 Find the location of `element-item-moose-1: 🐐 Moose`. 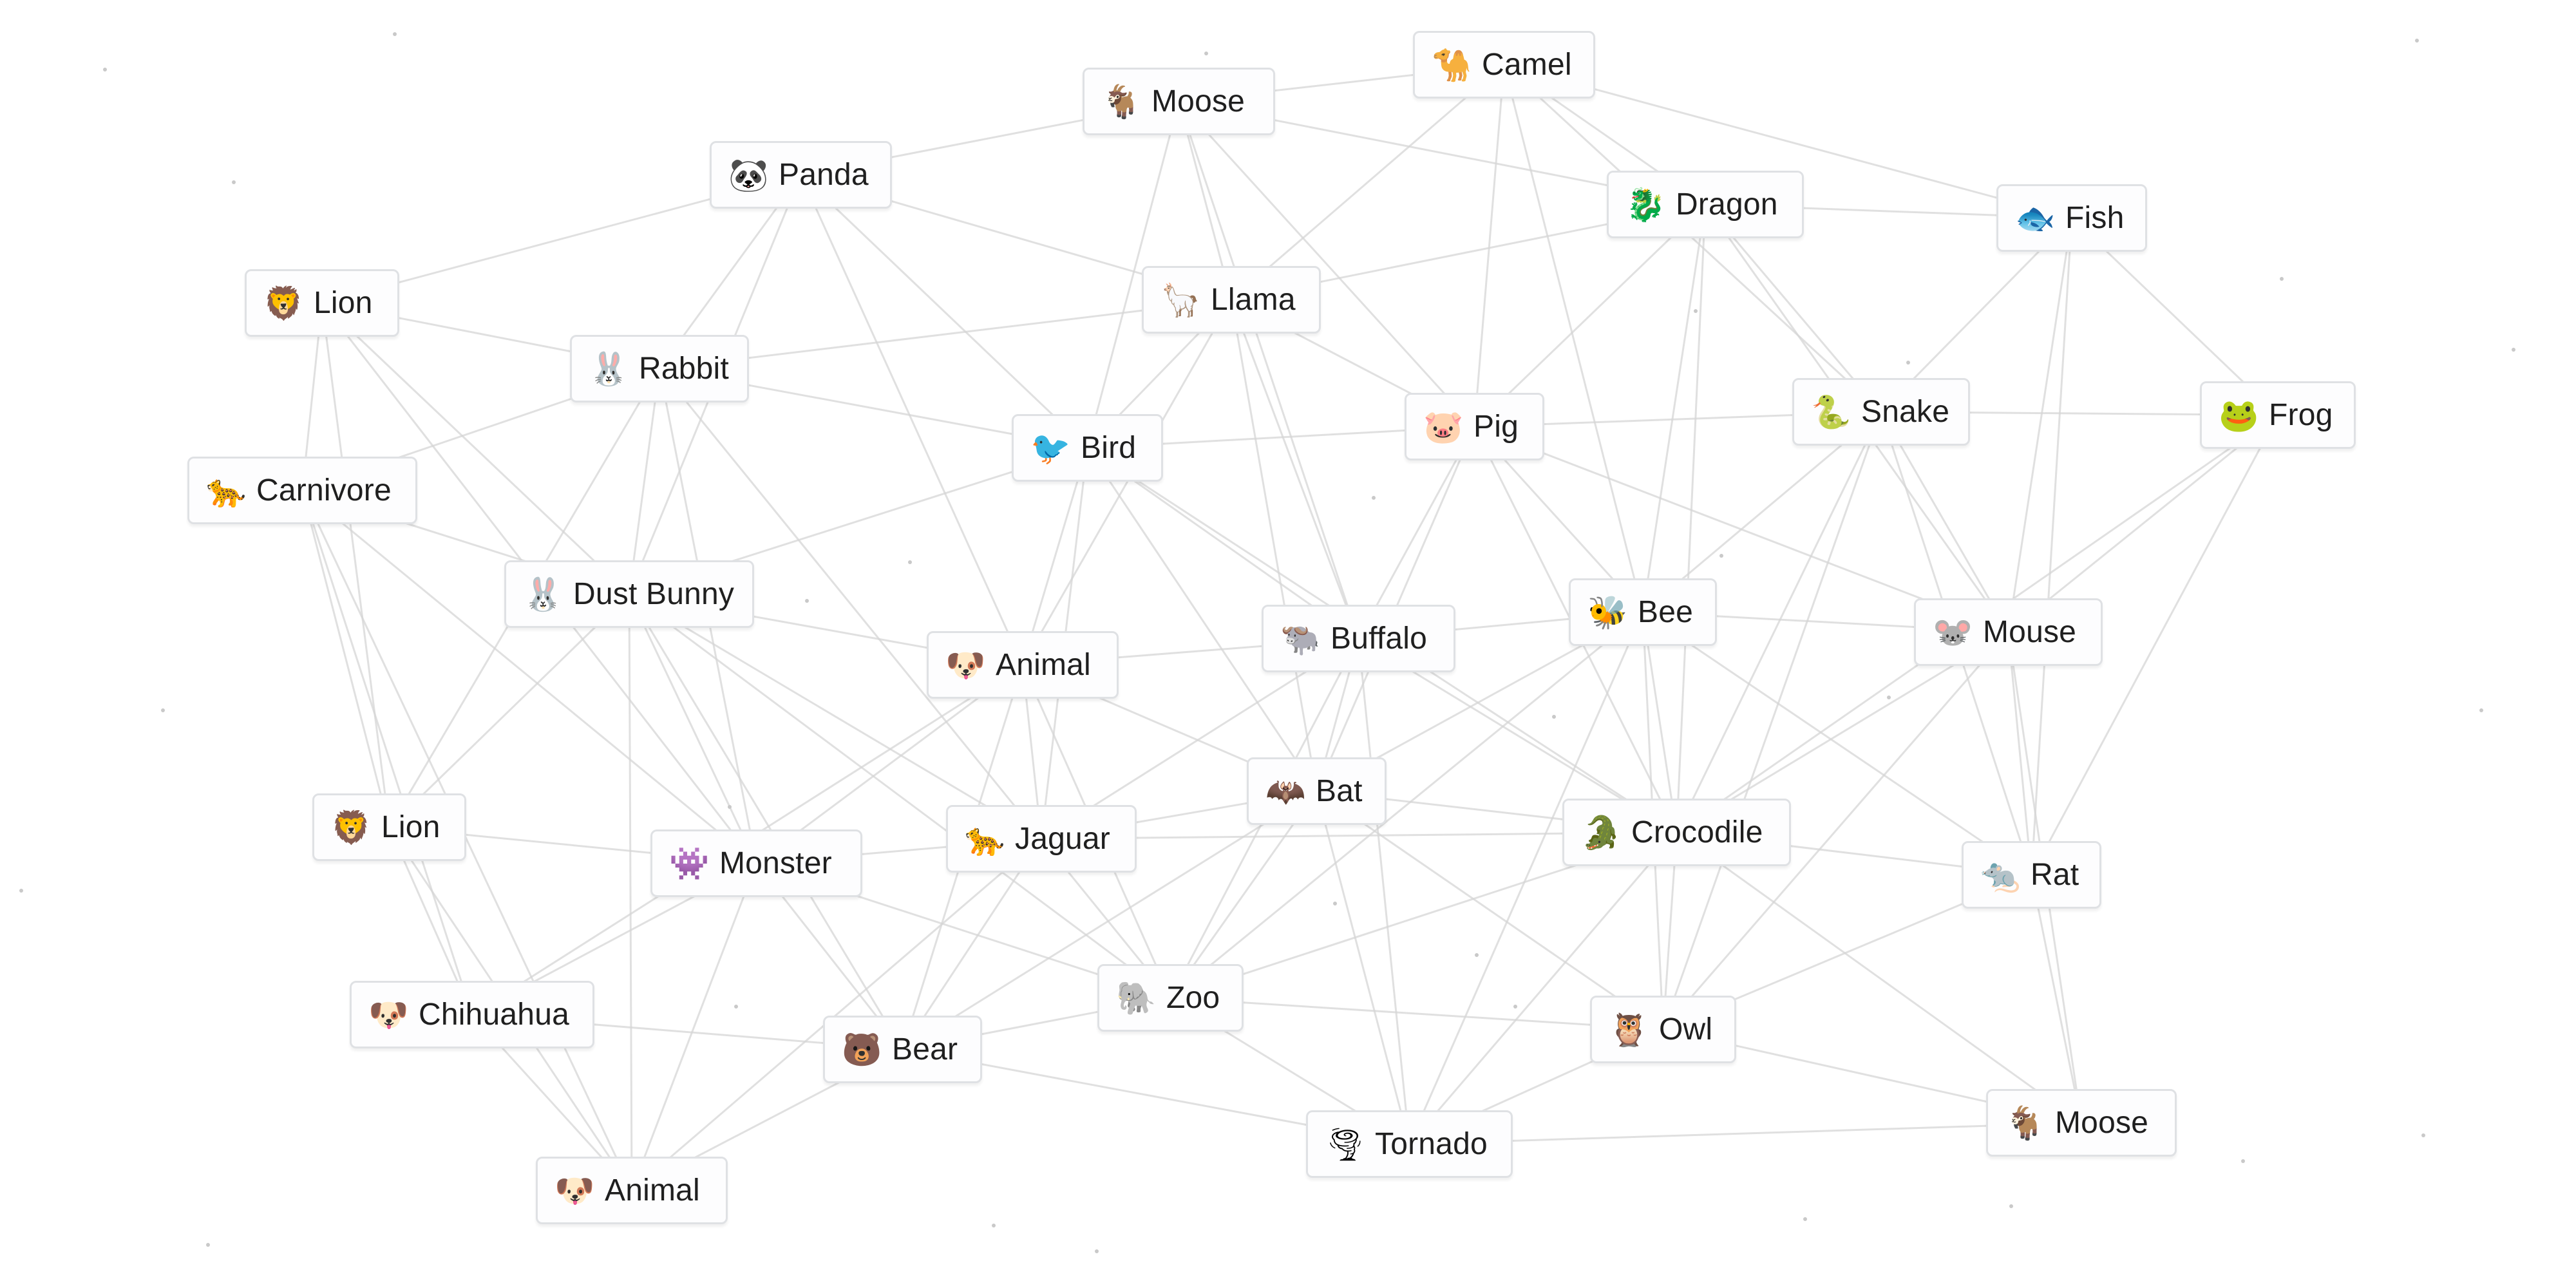

element-item-moose-1: 🐐 Moose is located at coordinates (1179, 101).